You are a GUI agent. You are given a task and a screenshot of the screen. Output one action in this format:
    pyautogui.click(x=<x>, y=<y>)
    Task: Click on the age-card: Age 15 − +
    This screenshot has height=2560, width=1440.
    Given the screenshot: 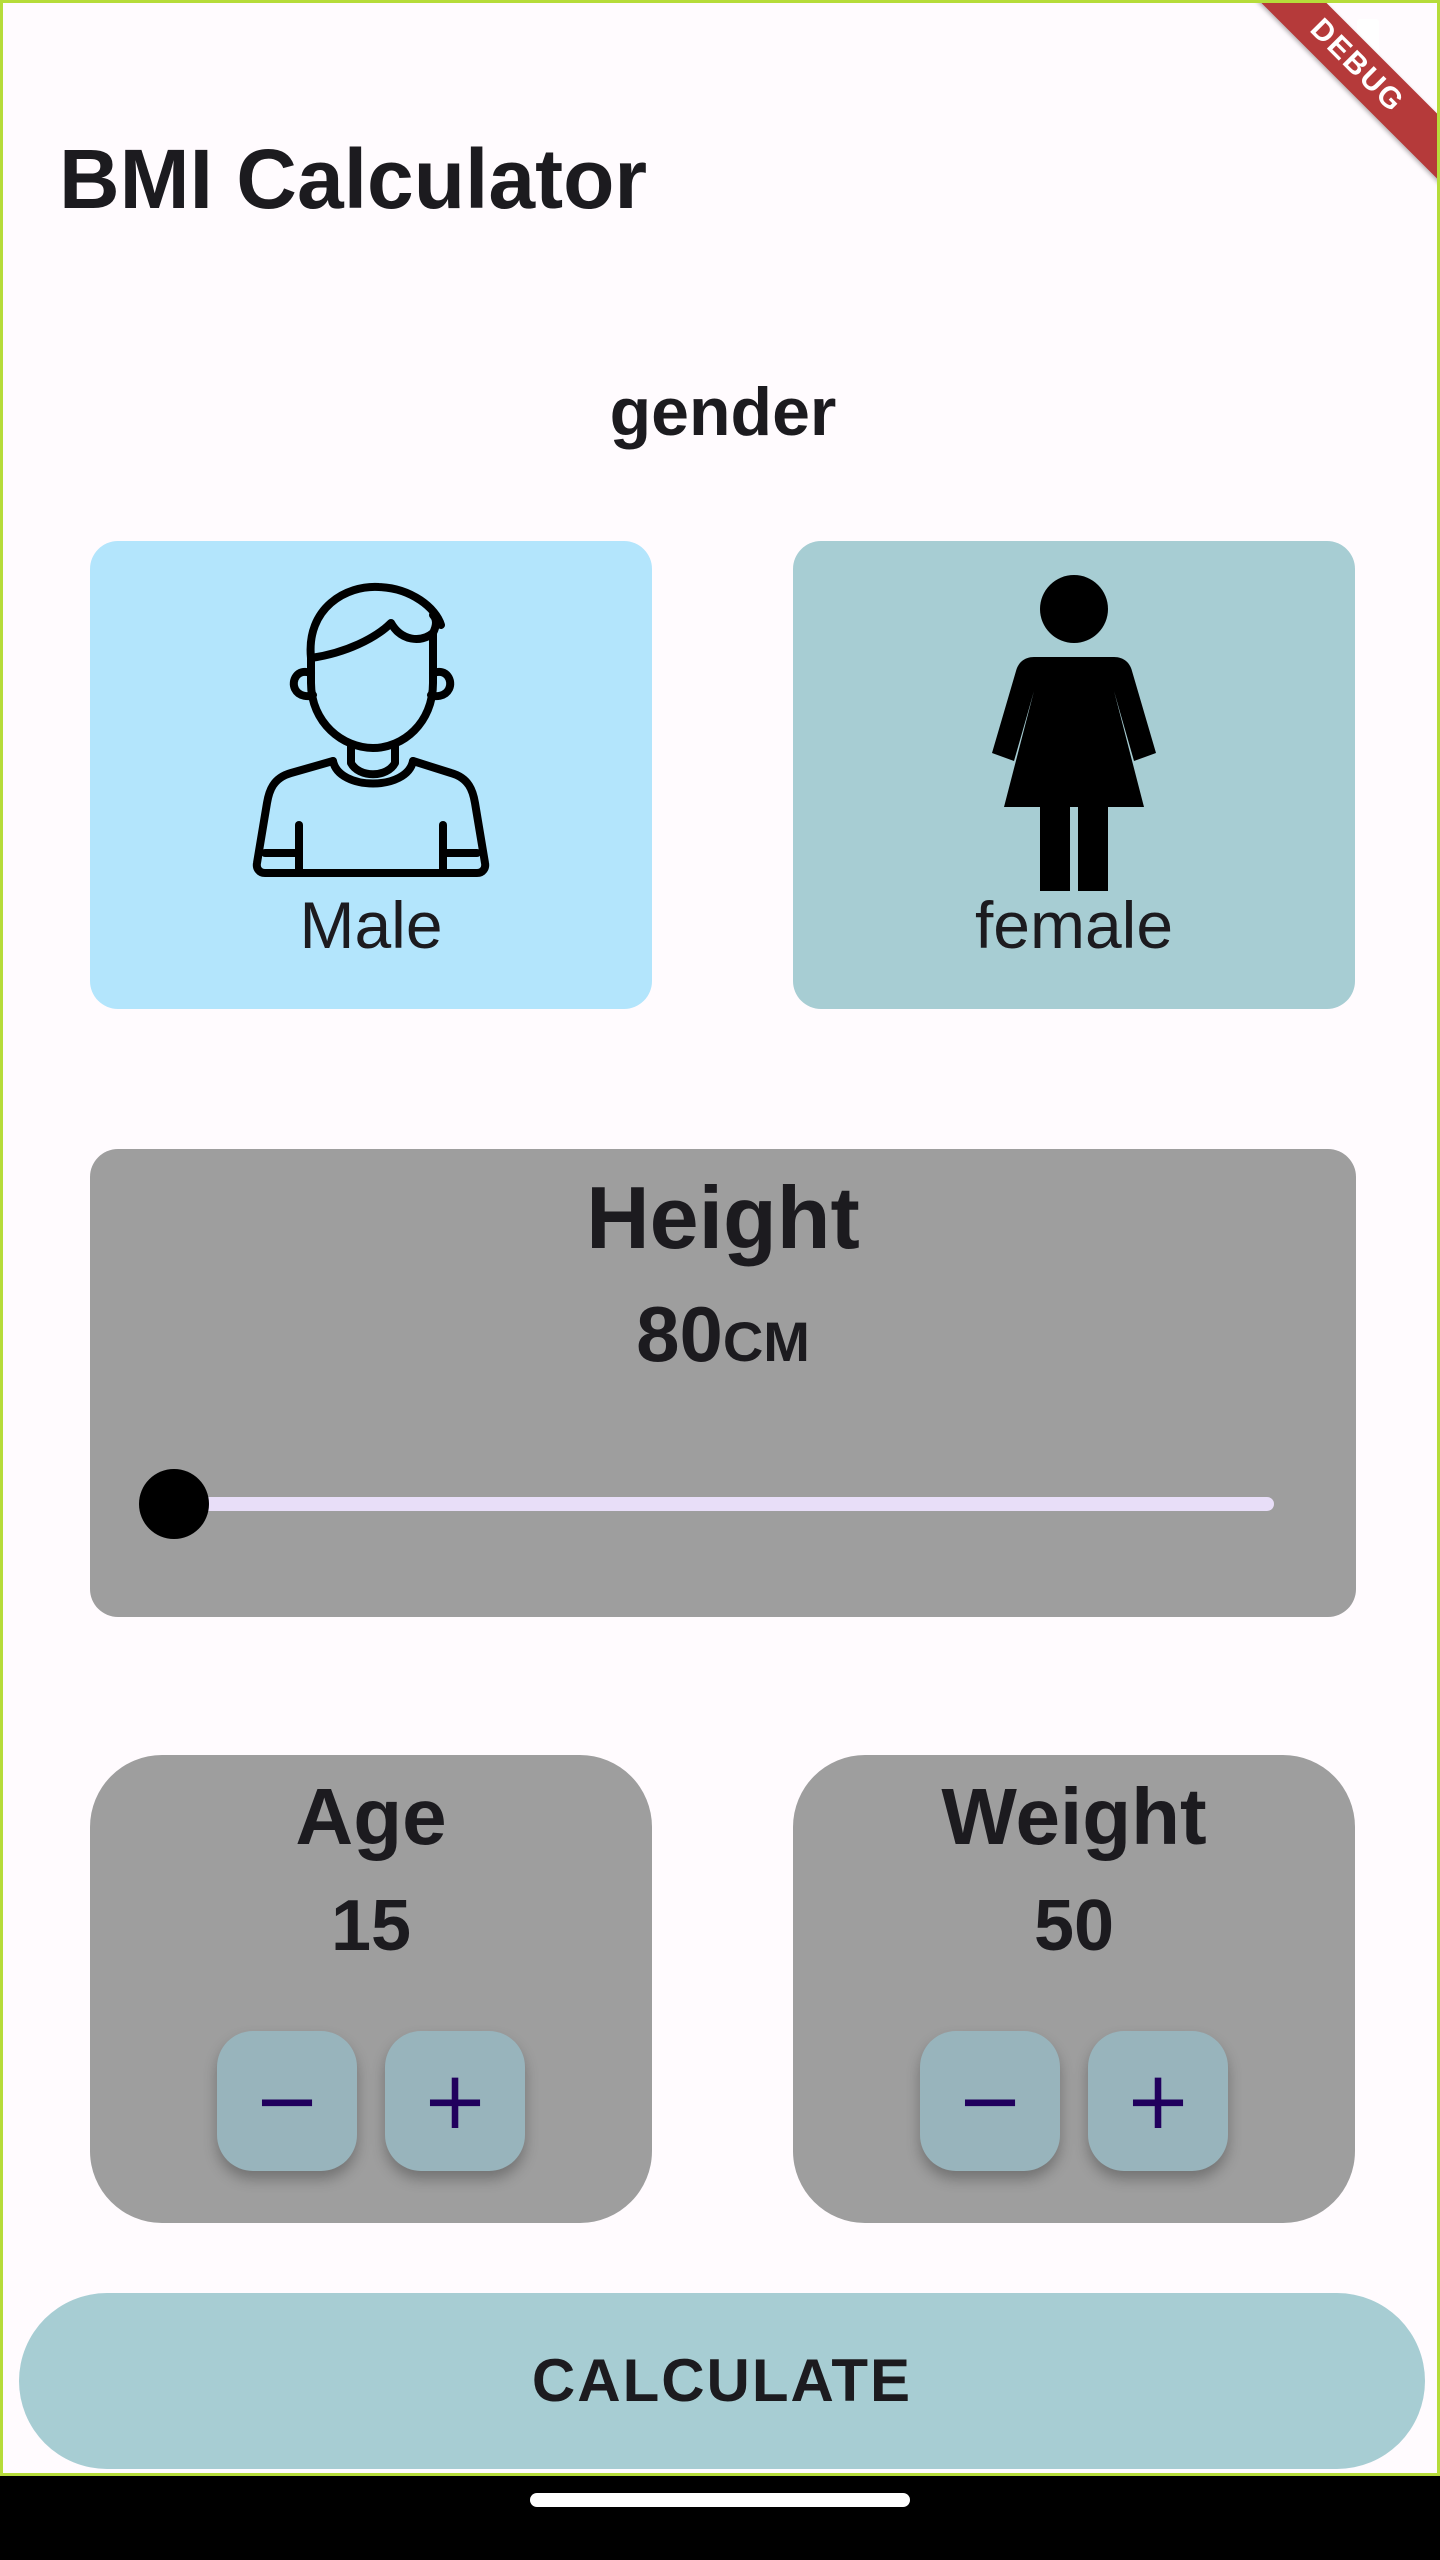 What is the action you would take?
    pyautogui.click(x=371, y=1989)
    